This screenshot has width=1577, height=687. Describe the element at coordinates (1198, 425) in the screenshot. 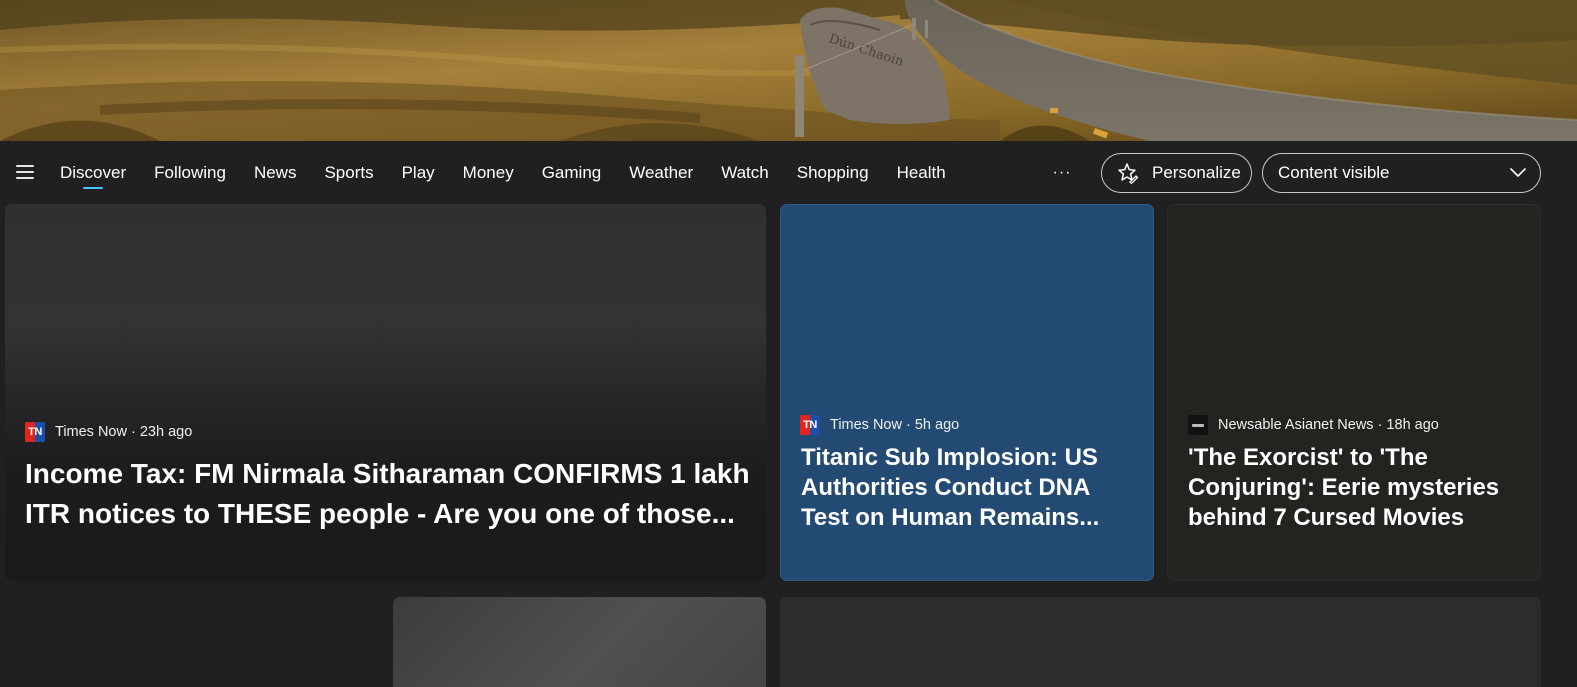

I see `asianet-logo-icon` at that location.